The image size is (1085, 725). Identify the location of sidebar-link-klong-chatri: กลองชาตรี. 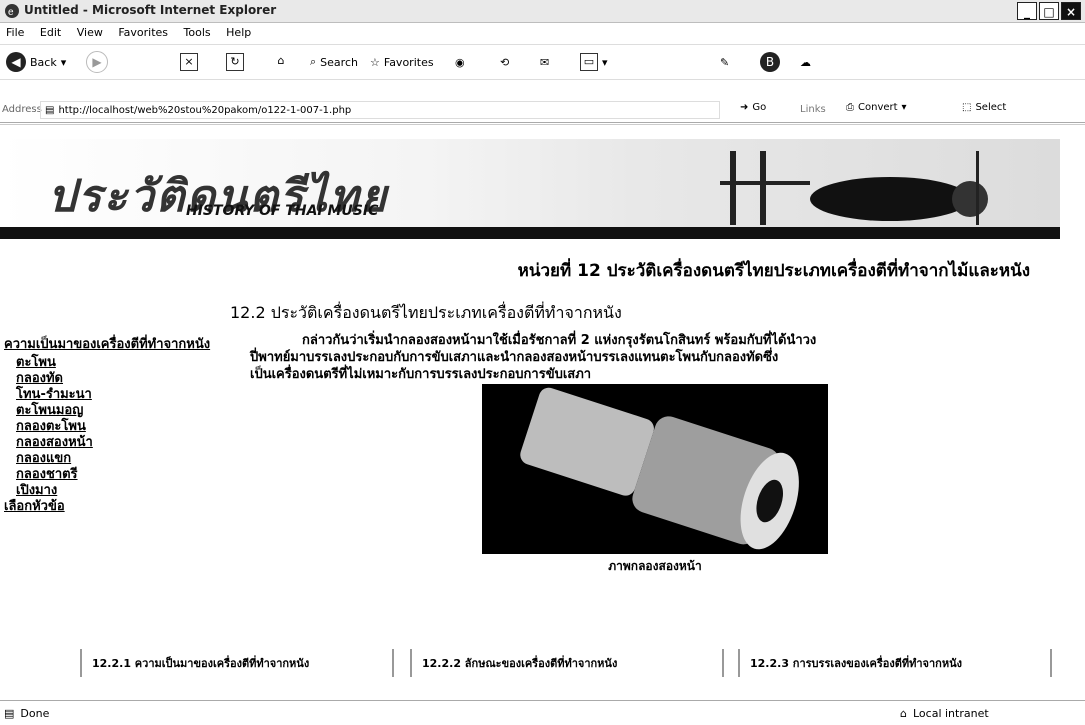
(124, 475).